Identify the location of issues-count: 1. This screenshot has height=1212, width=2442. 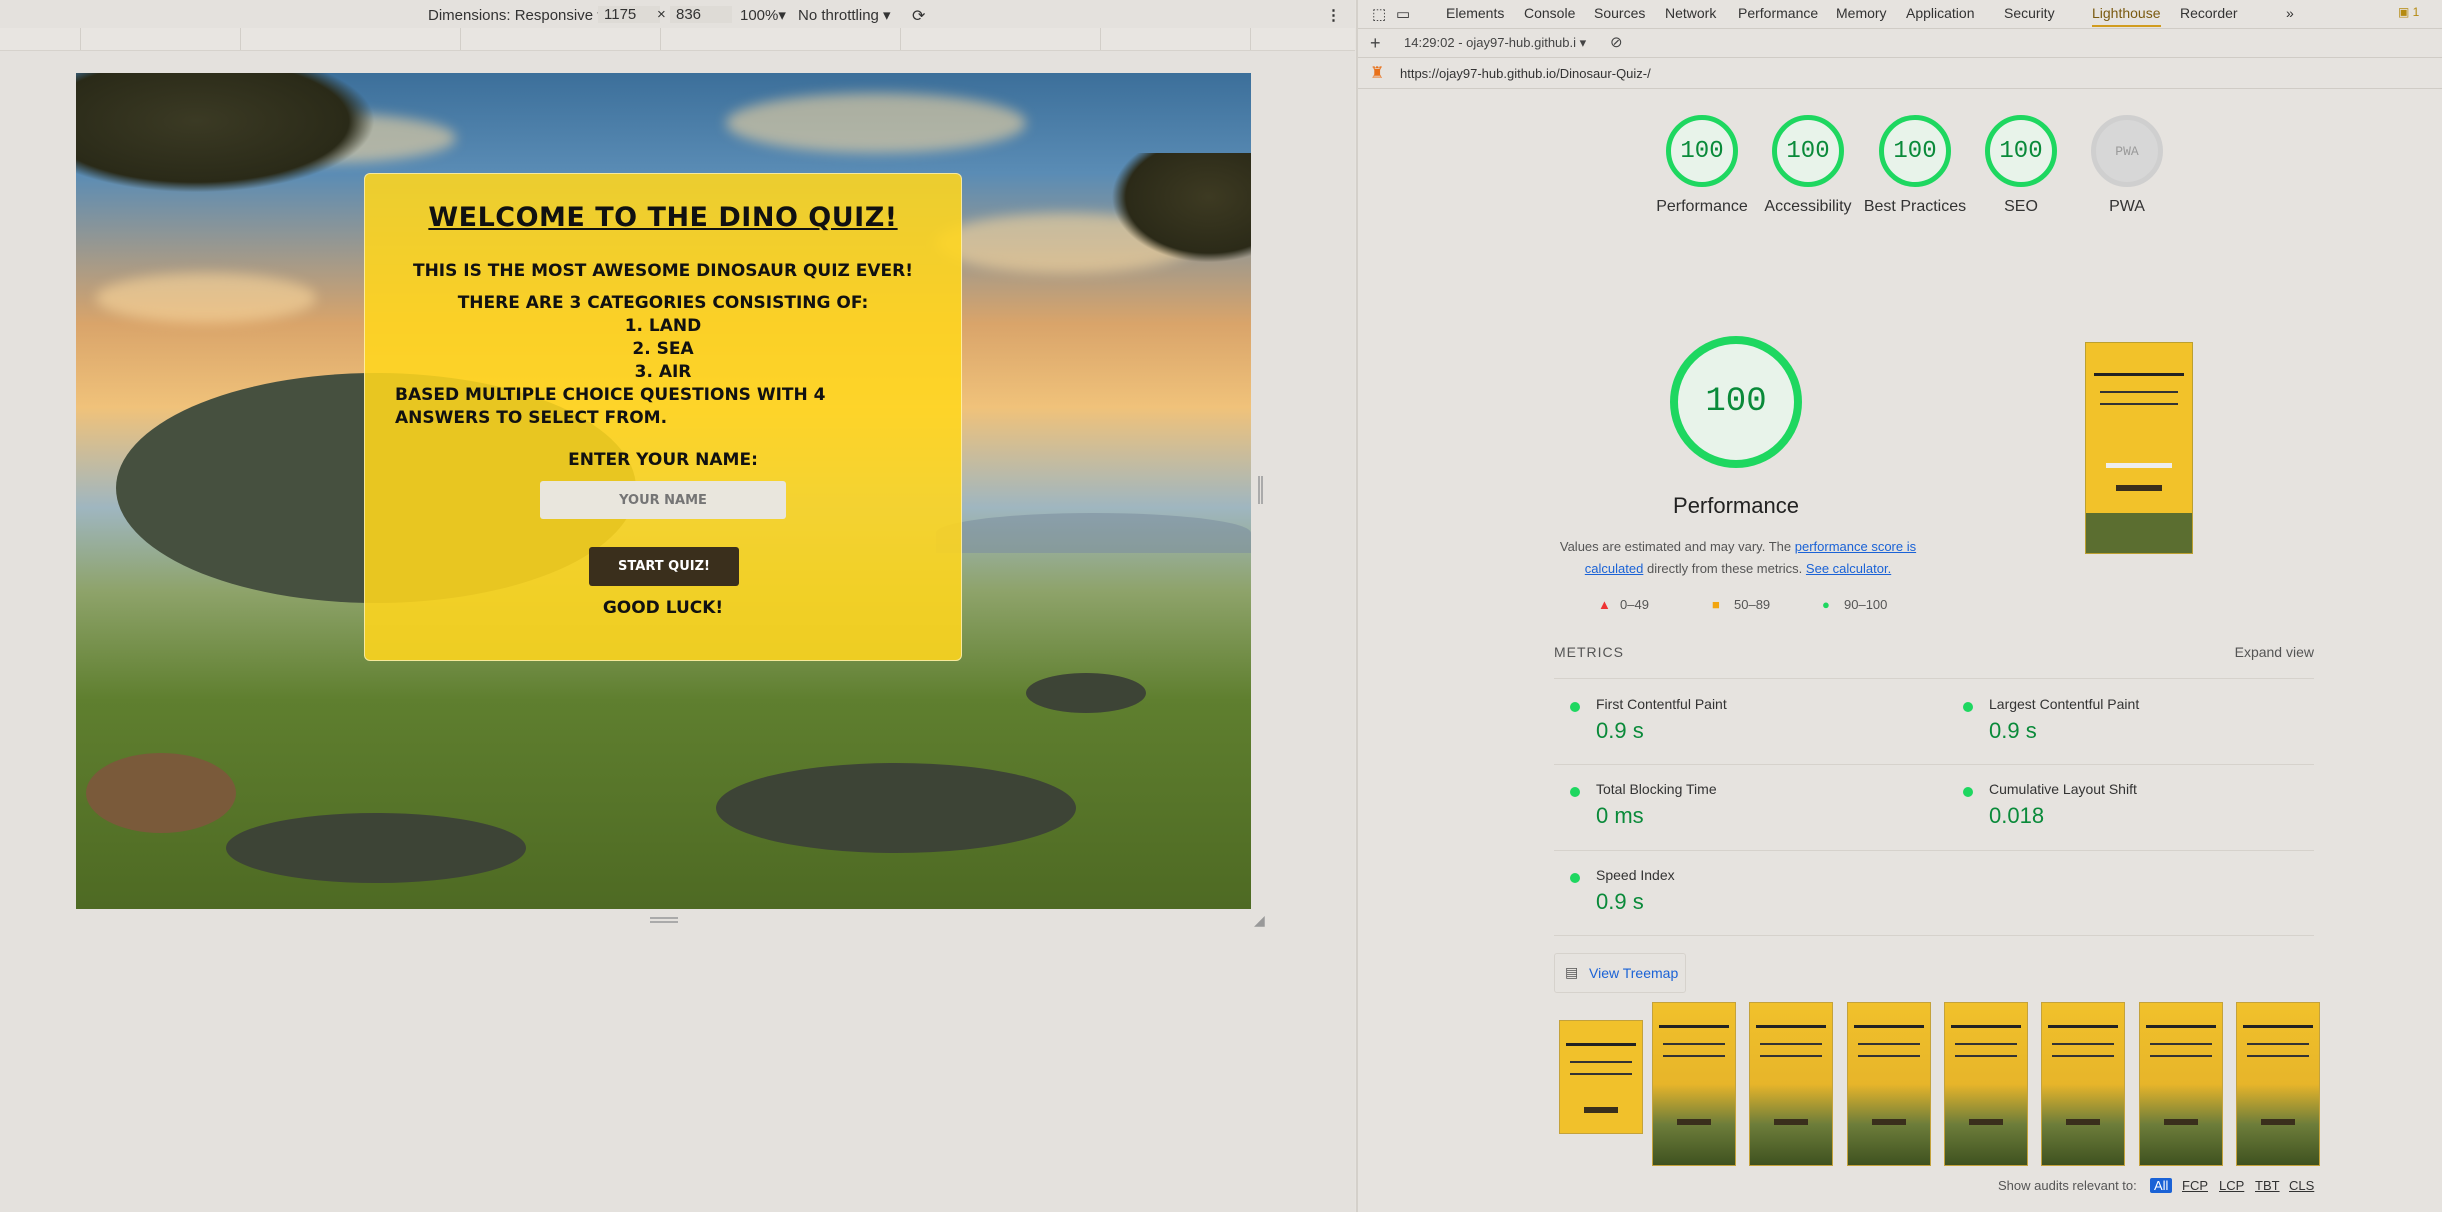
(2416, 12).